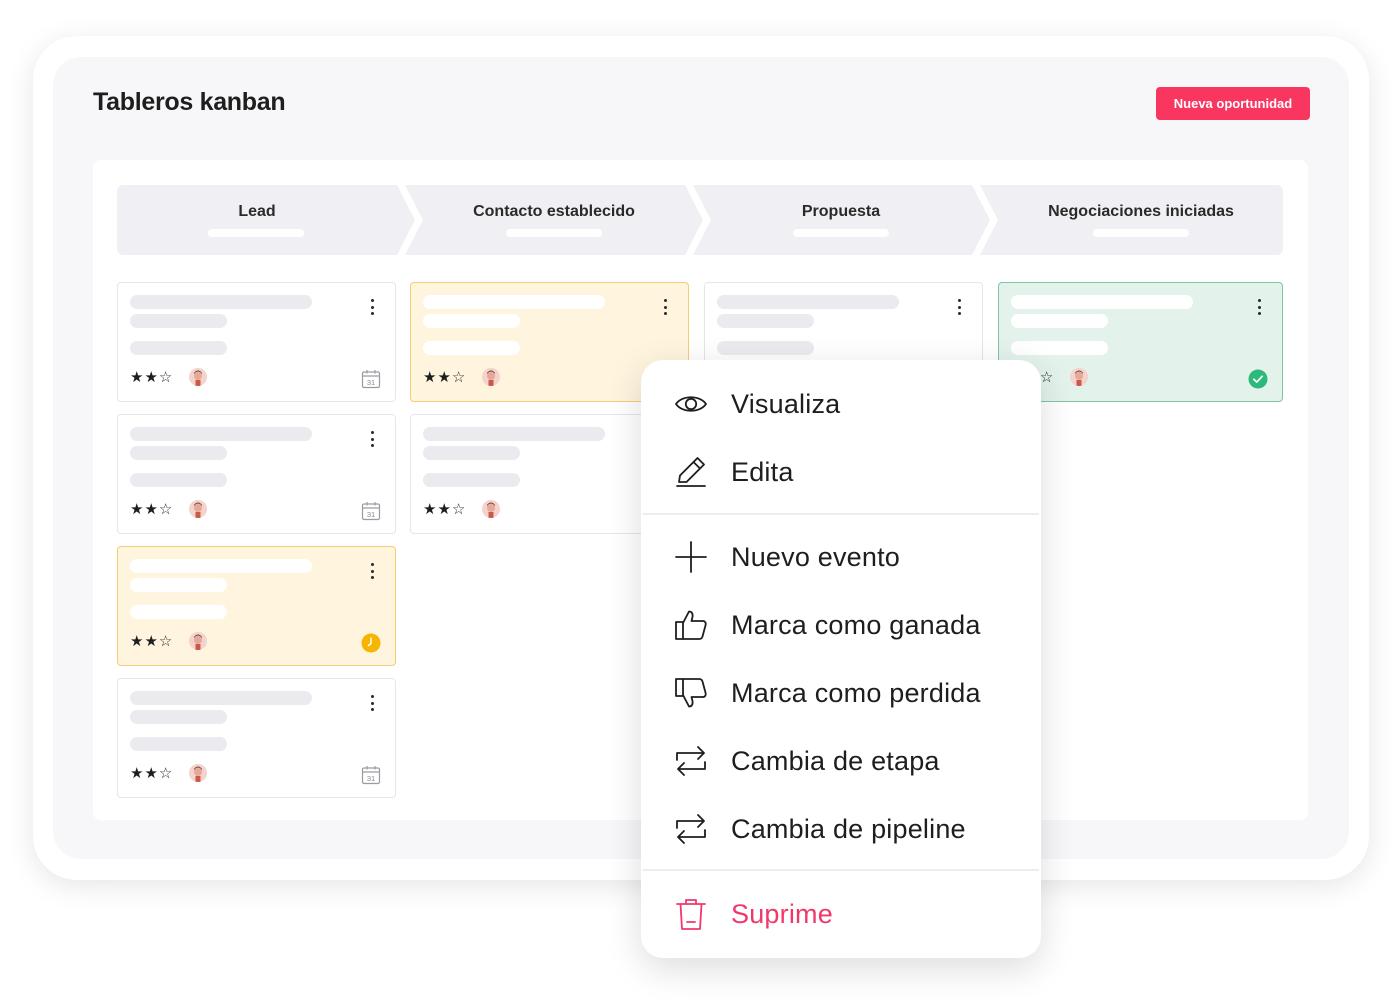 The height and width of the screenshot is (1000, 1400). Describe the element at coordinates (848, 829) in the screenshot. I see `menu-item-label: Cambia de pipeline` at that location.